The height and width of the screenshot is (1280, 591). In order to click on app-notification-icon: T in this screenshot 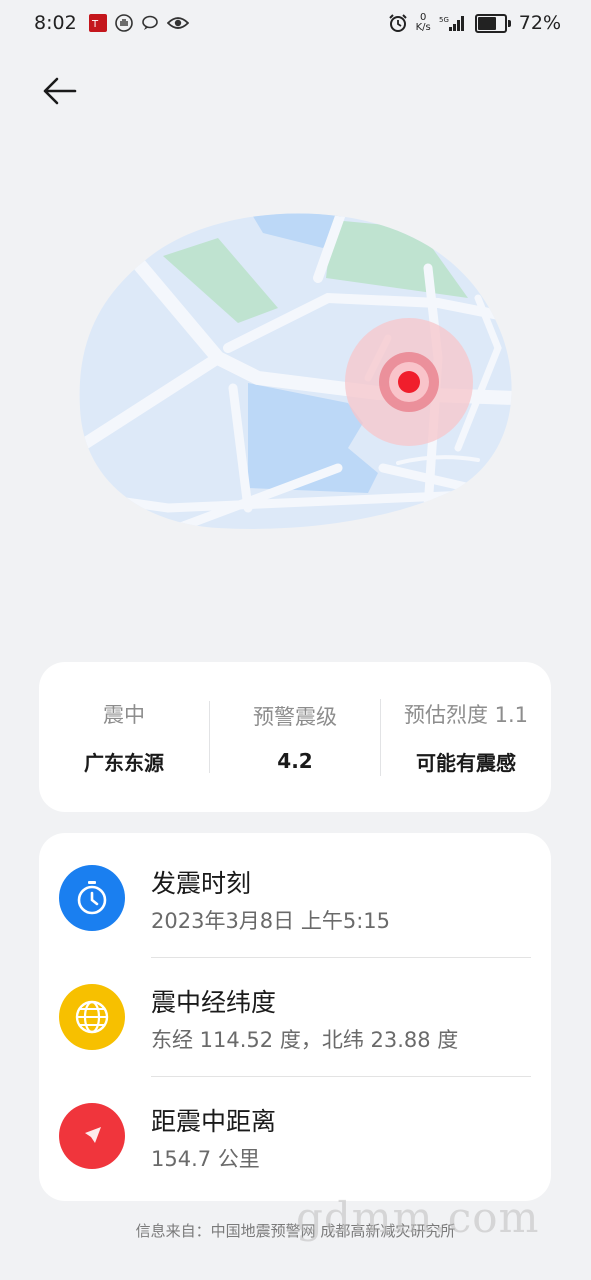, I will do `click(97, 23)`.